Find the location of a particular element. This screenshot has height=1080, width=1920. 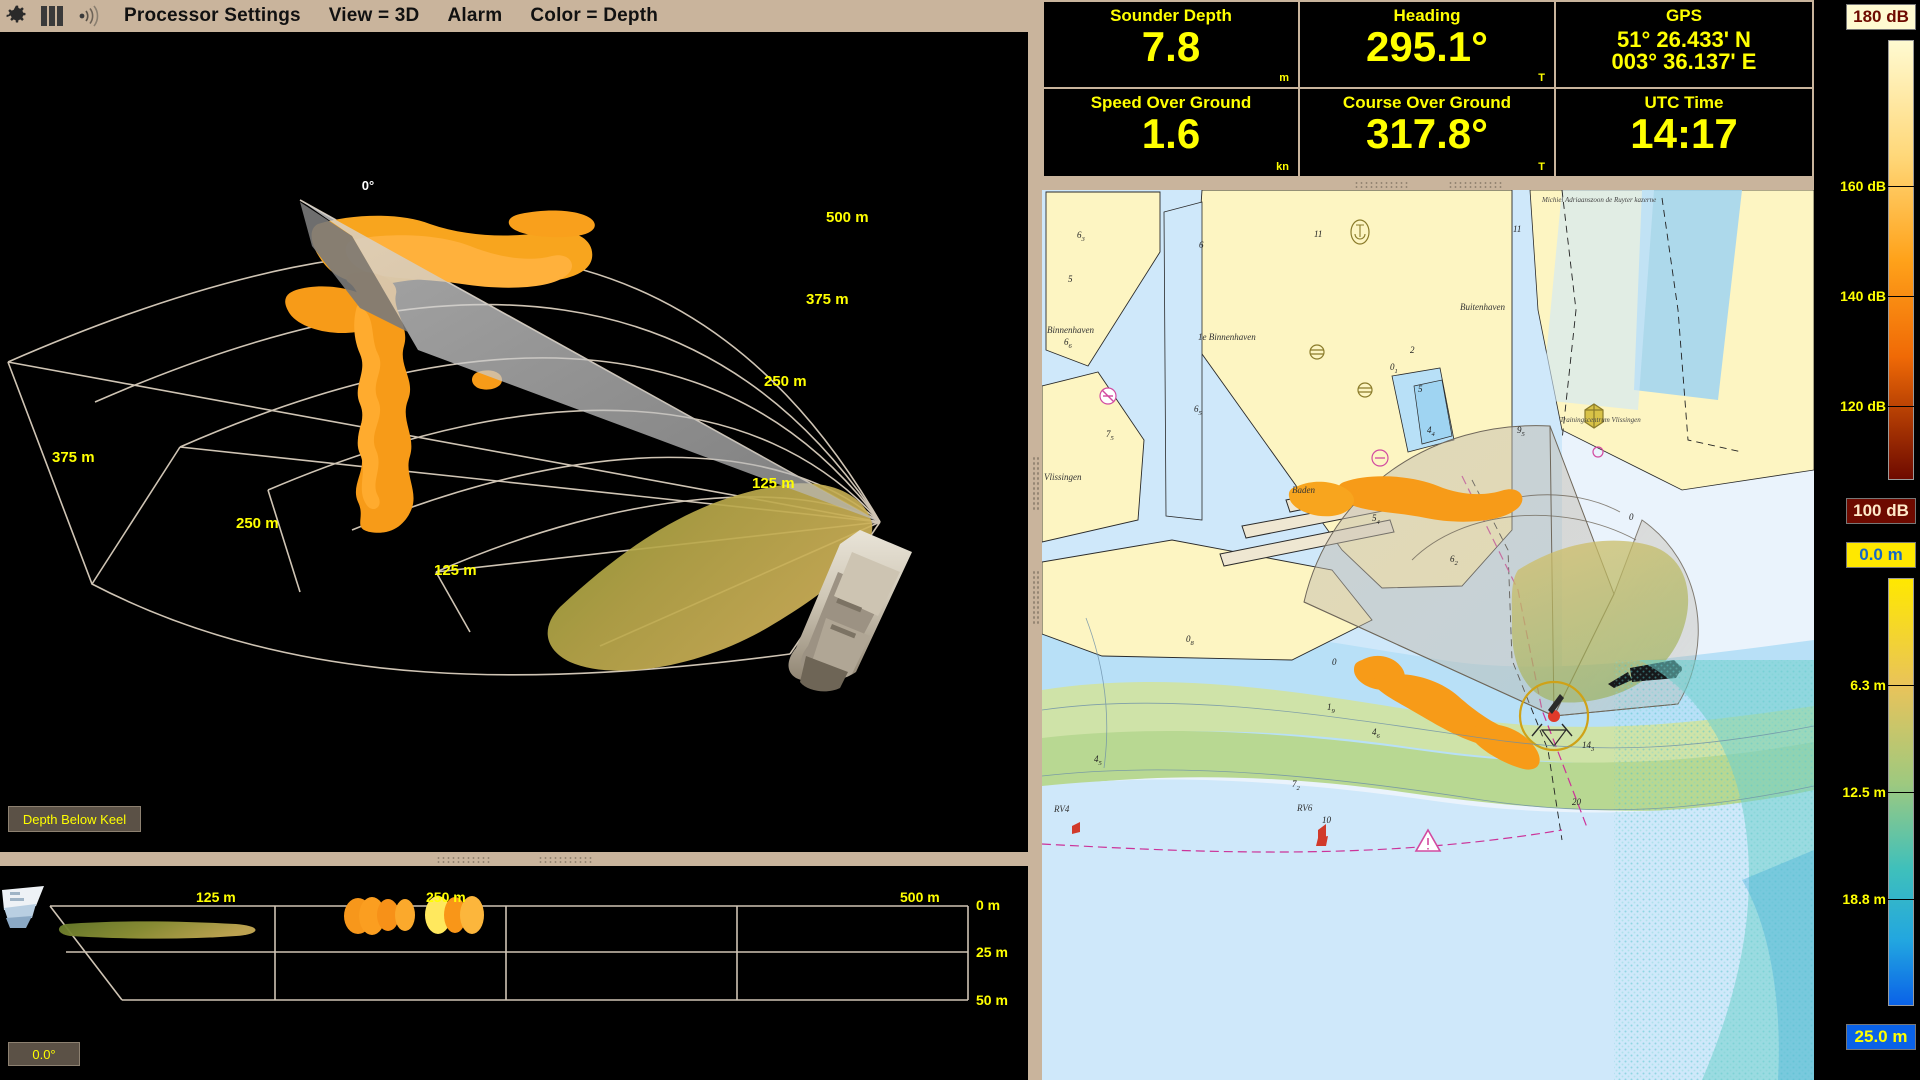

menu-view-mode: View = 3D is located at coordinates (374, 16).